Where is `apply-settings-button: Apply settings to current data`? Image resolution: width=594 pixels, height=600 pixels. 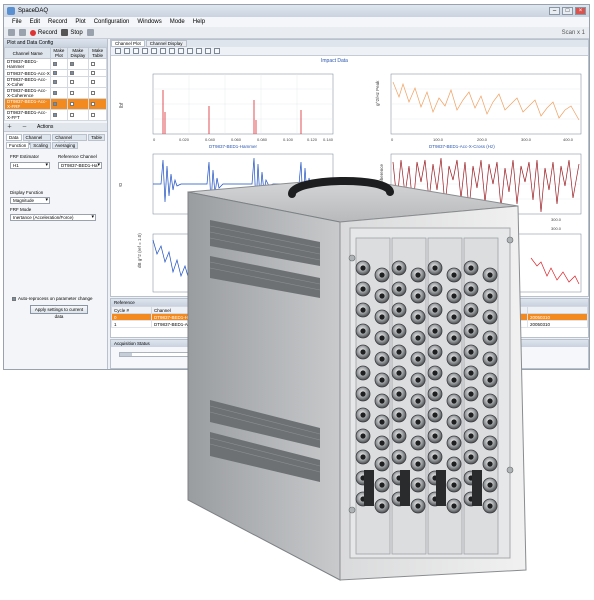
apply-settings-button: Apply settings to current data is located at coordinates (59, 312).